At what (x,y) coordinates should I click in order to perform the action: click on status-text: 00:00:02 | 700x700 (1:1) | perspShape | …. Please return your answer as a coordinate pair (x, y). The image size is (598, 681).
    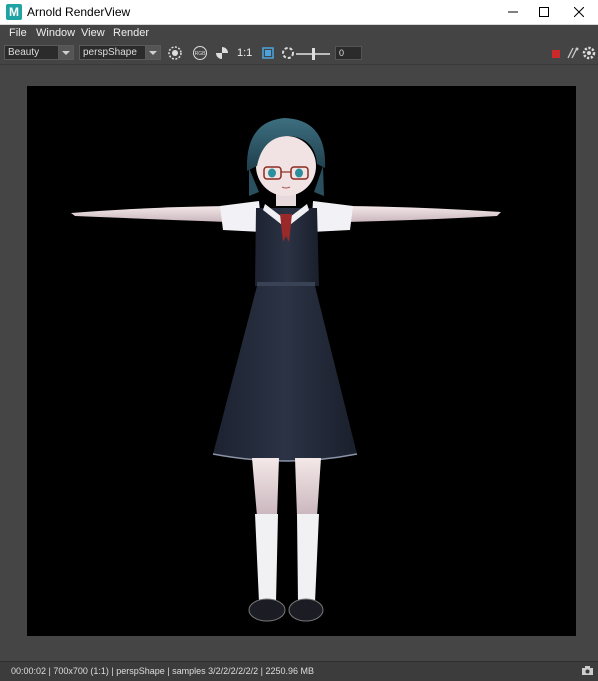
    Looking at the image, I should click on (163, 671).